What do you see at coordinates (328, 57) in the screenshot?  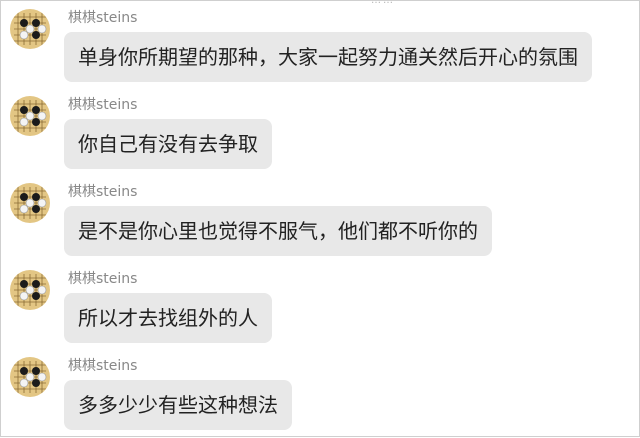 I see `message-bubble: 单身你所期望的那种，大家一起努力通关然后开心的氛围` at bounding box center [328, 57].